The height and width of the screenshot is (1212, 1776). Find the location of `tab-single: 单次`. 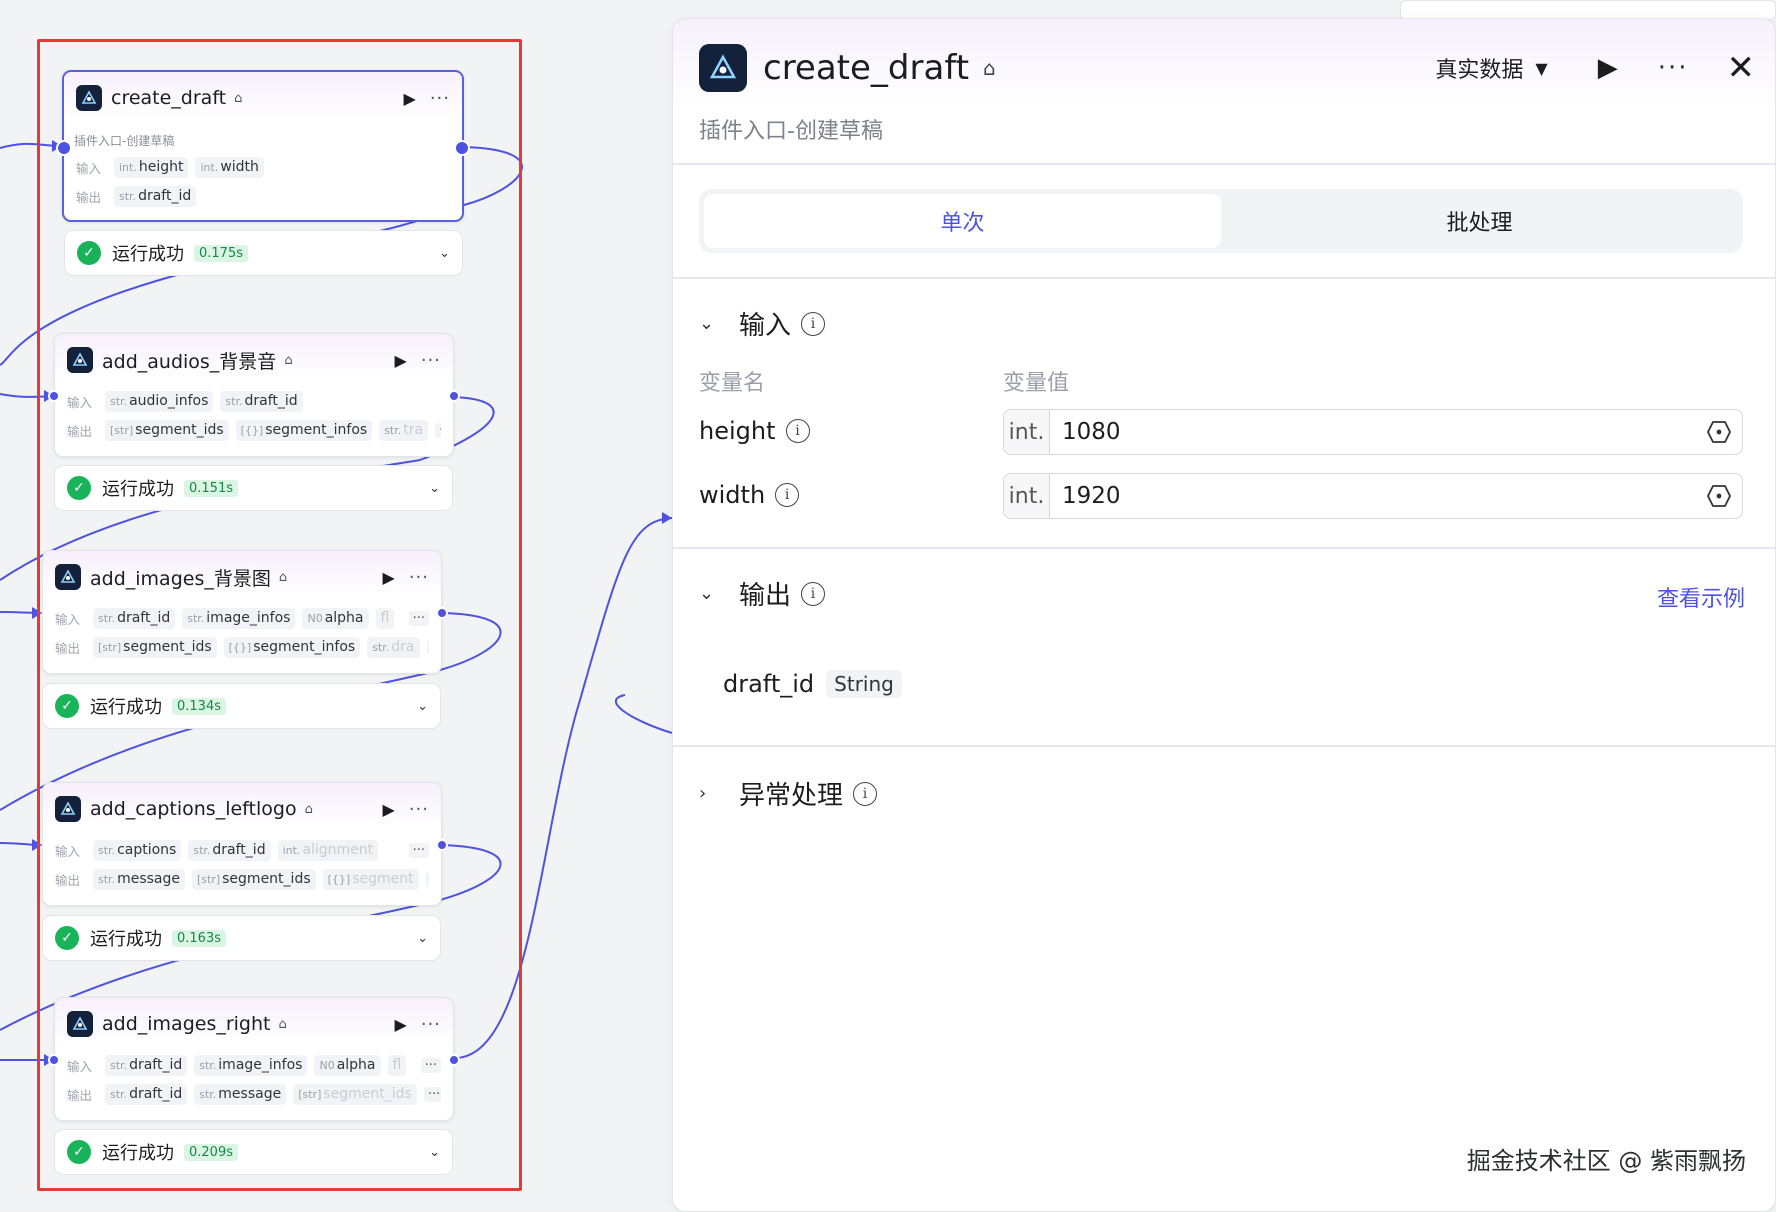

tab-single: 单次 is located at coordinates (962, 221).